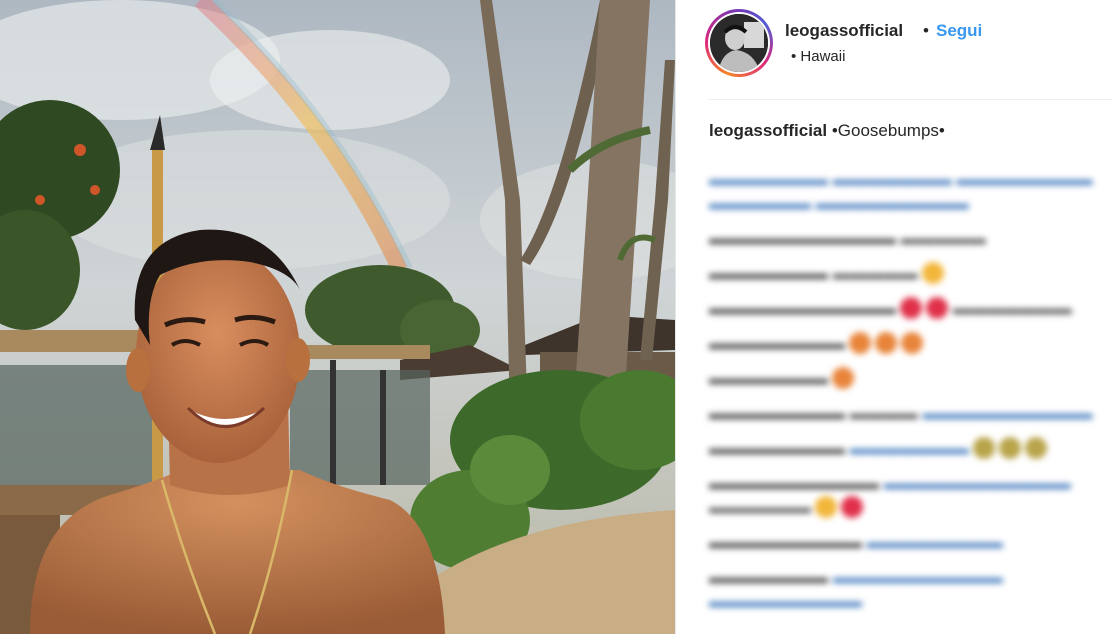  I want to click on post-location: • Hawaii, so click(818, 56).